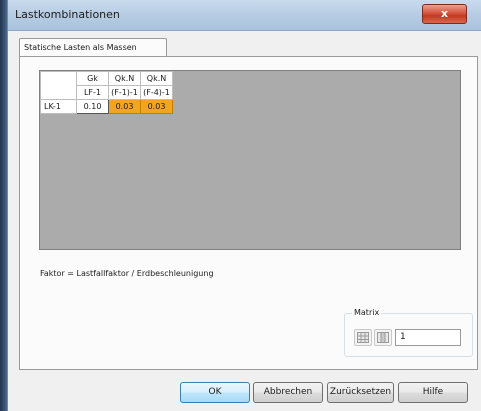 The image size is (481, 411). Describe the element at coordinates (58, 85) in the screenshot. I see `grid-corner` at that location.